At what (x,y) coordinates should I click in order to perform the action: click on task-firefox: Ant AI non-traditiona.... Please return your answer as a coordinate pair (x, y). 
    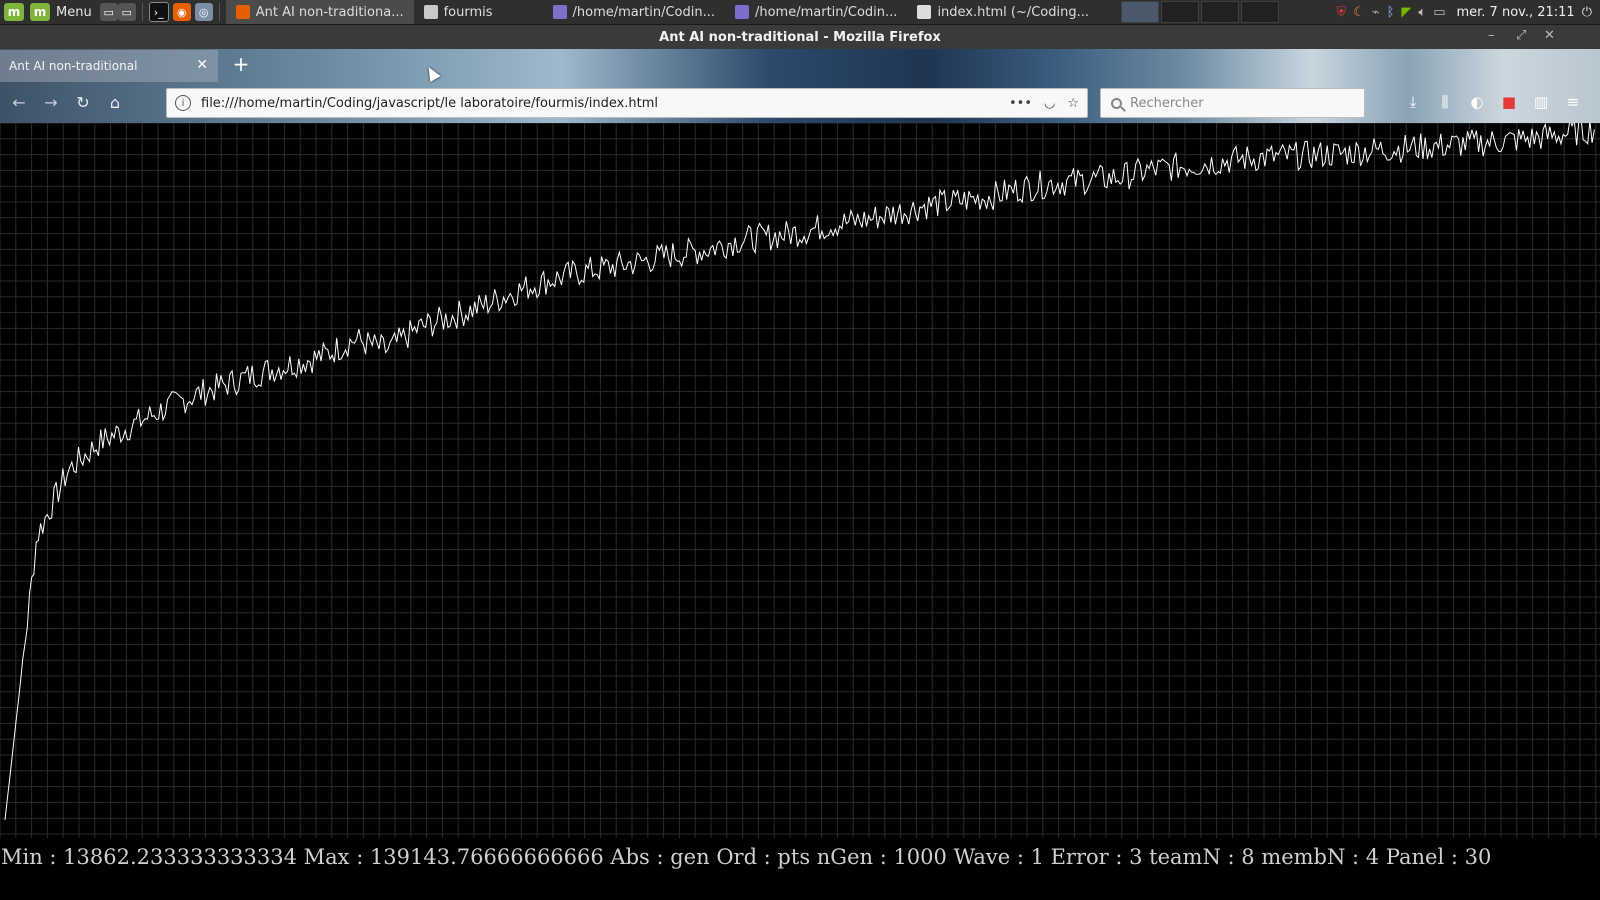
    Looking at the image, I should click on (319, 12).